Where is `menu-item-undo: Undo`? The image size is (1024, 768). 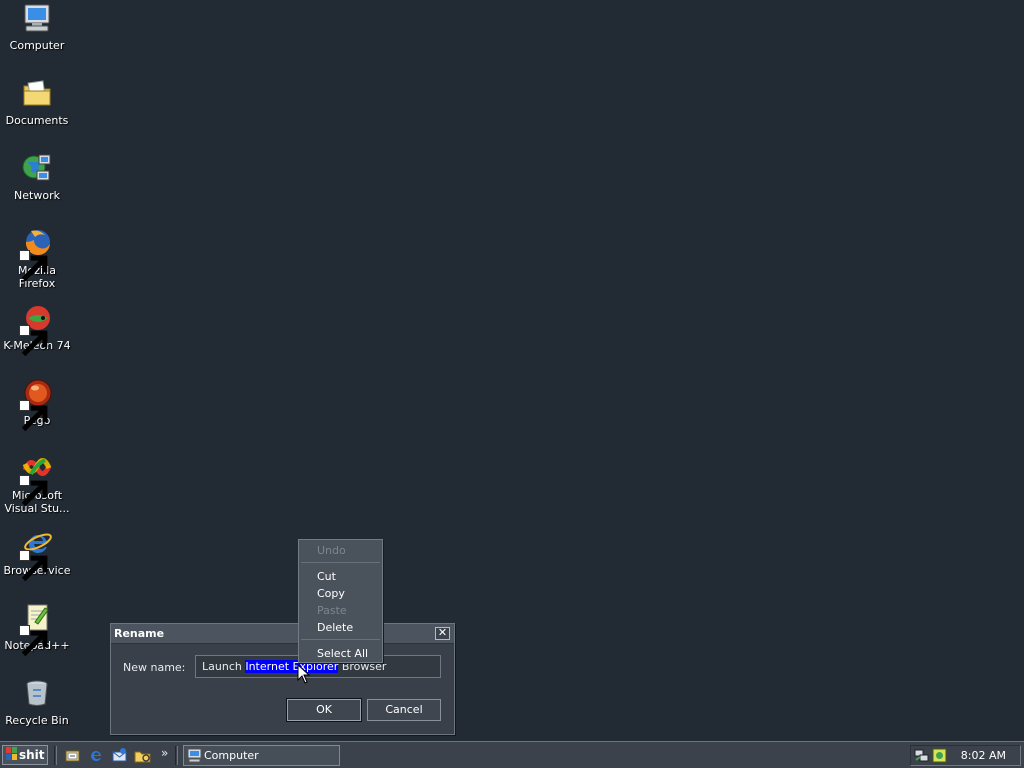 menu-item-undo: Undo is located at coordinates (340, 550).